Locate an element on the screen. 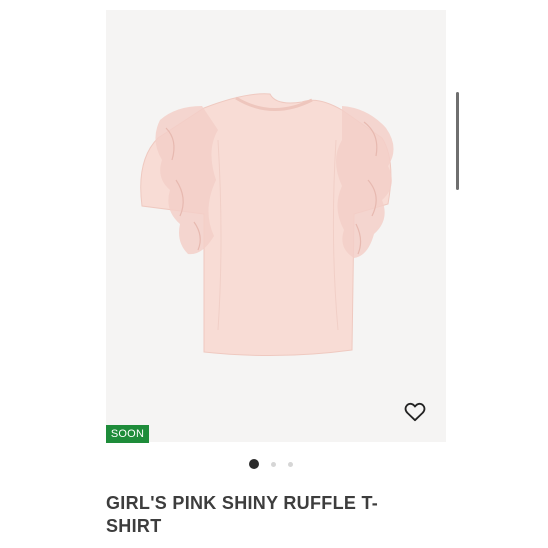 This screenshot has width=548, height=548. heart-outline-icon is located at coordinates (415, 412).